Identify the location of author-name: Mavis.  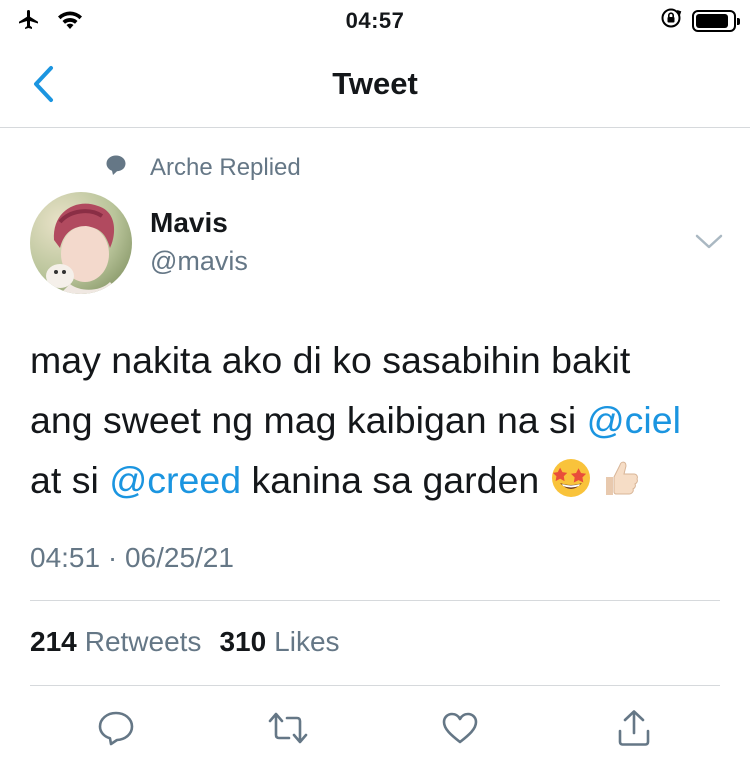
(189, 223).